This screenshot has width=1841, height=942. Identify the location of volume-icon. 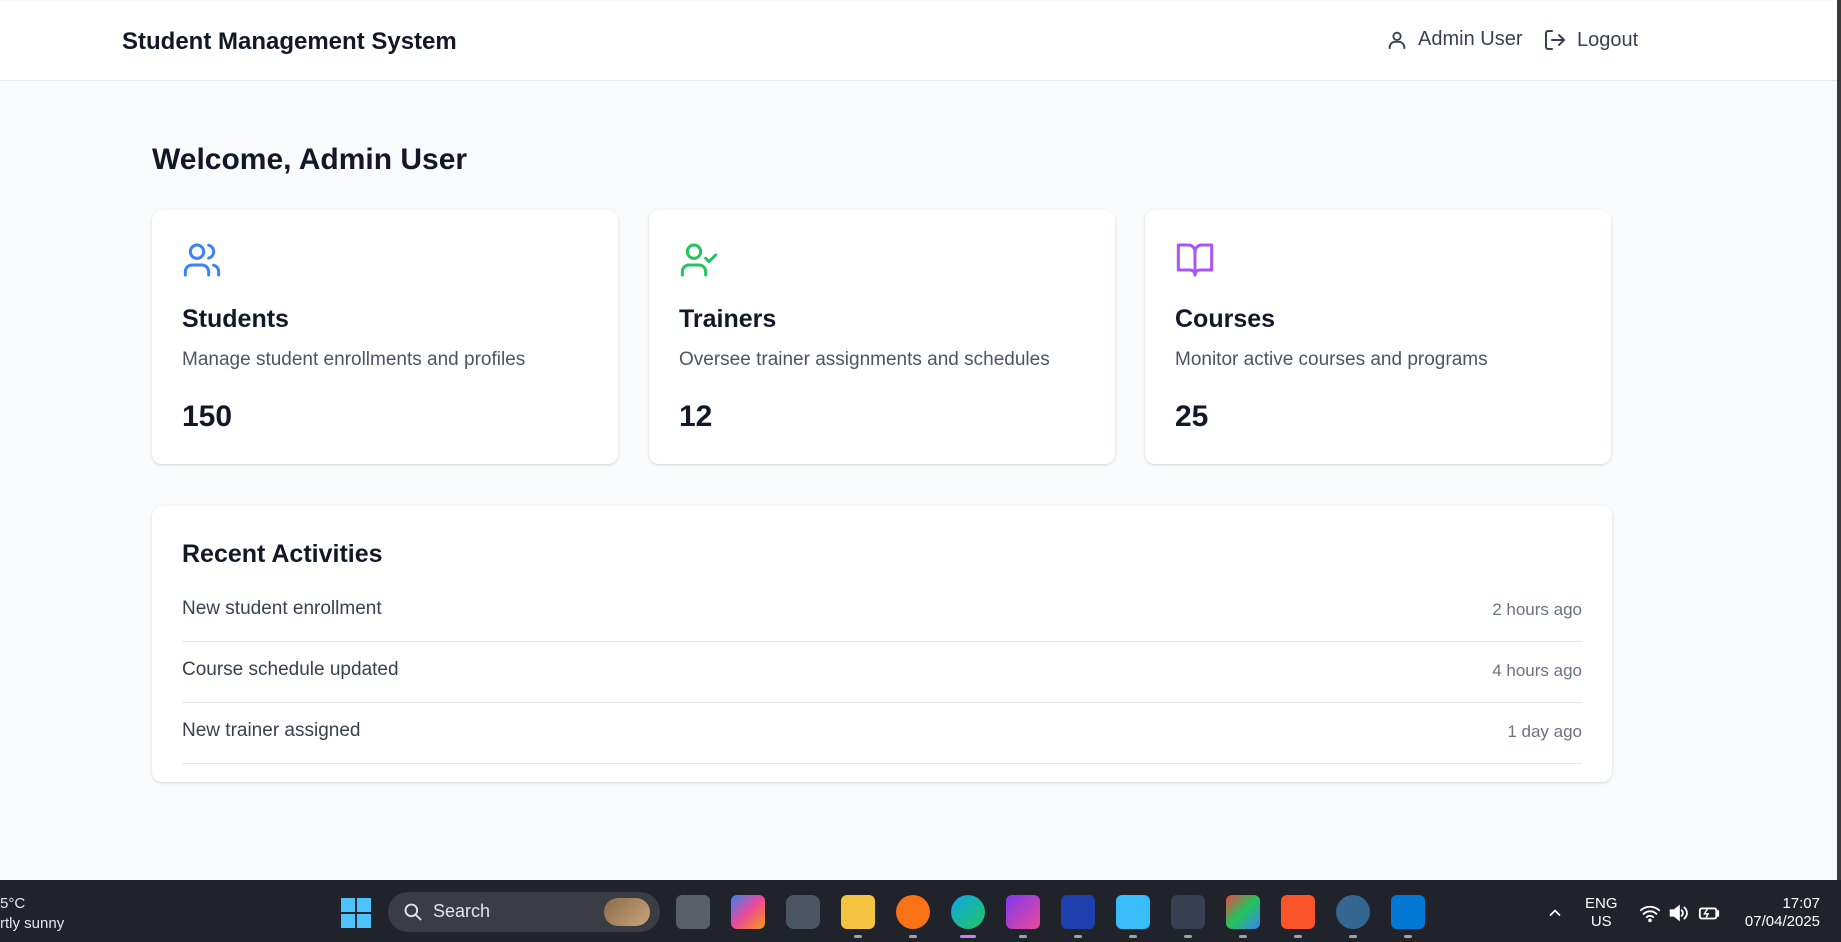
(1678, 913).